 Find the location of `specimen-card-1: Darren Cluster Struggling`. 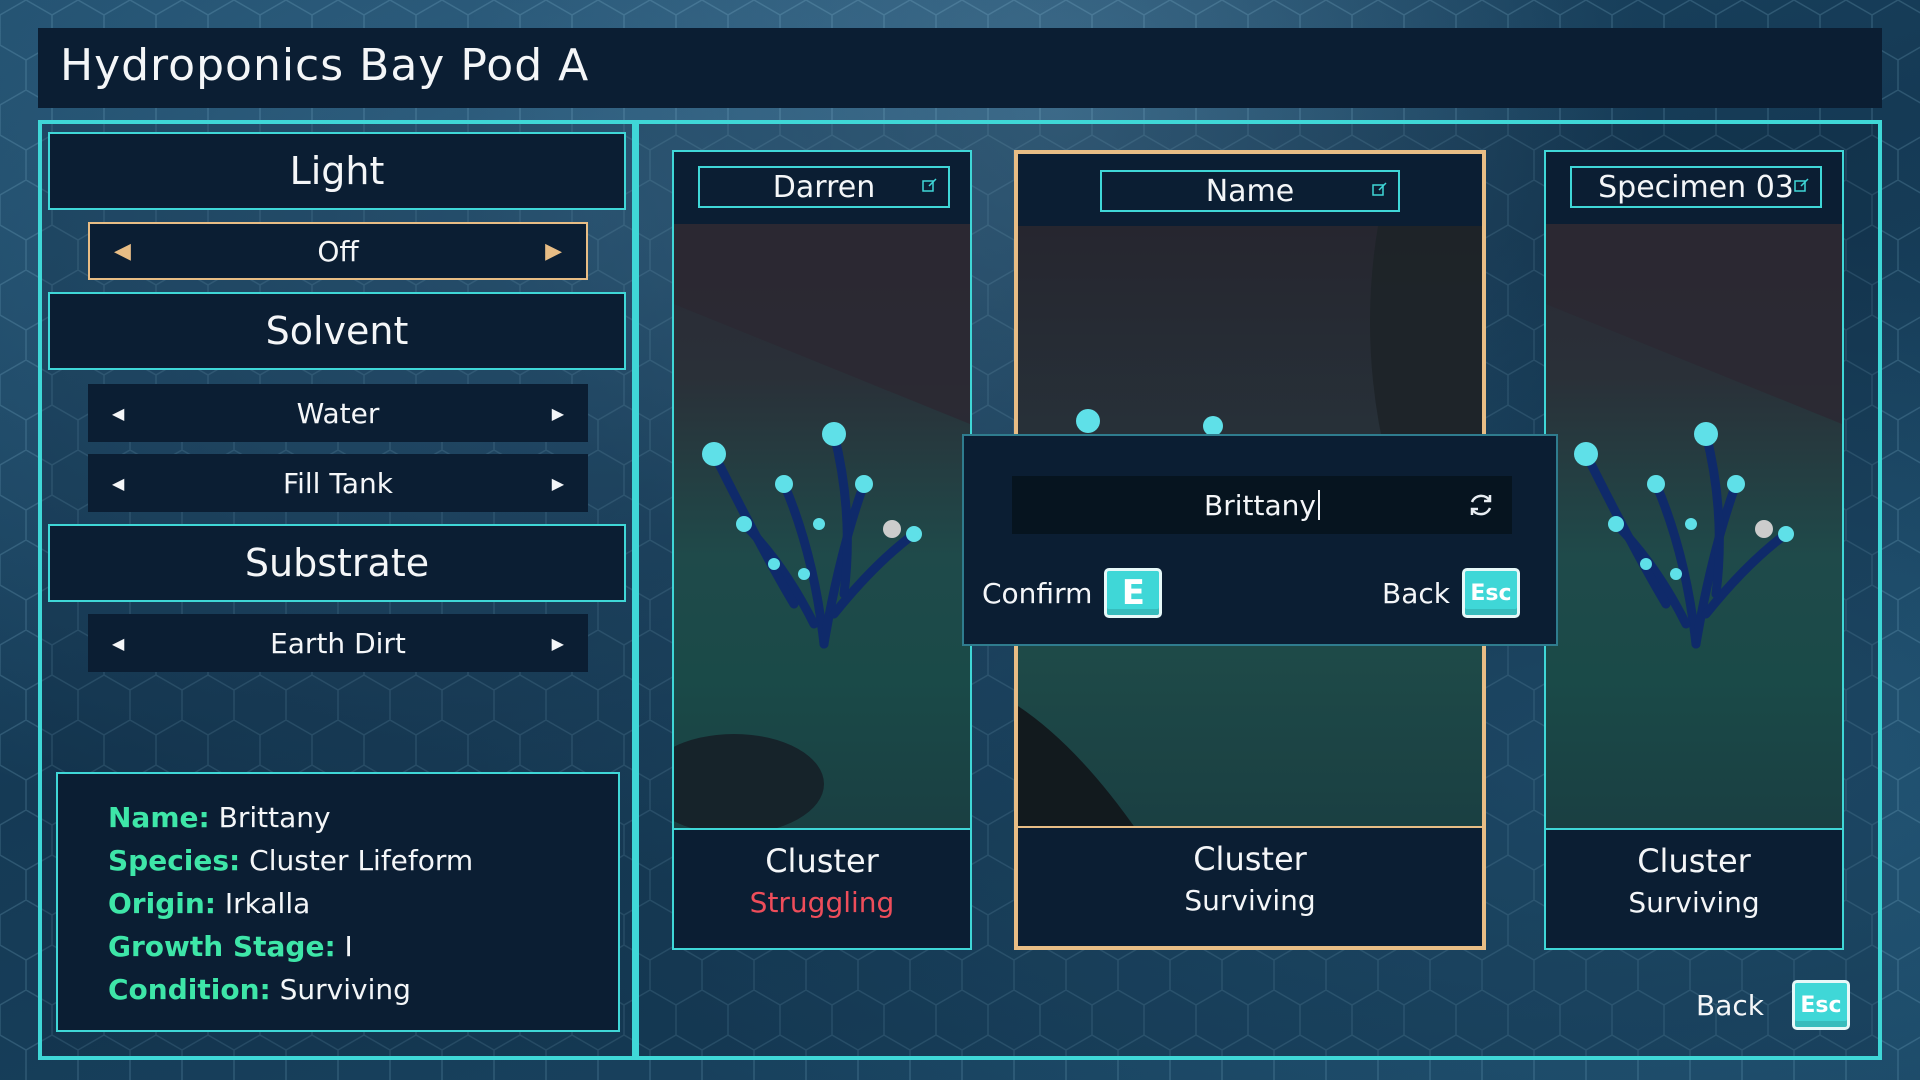

specimen-card-1: Darren Cluster Struggling is located at coordinates (822, 550).